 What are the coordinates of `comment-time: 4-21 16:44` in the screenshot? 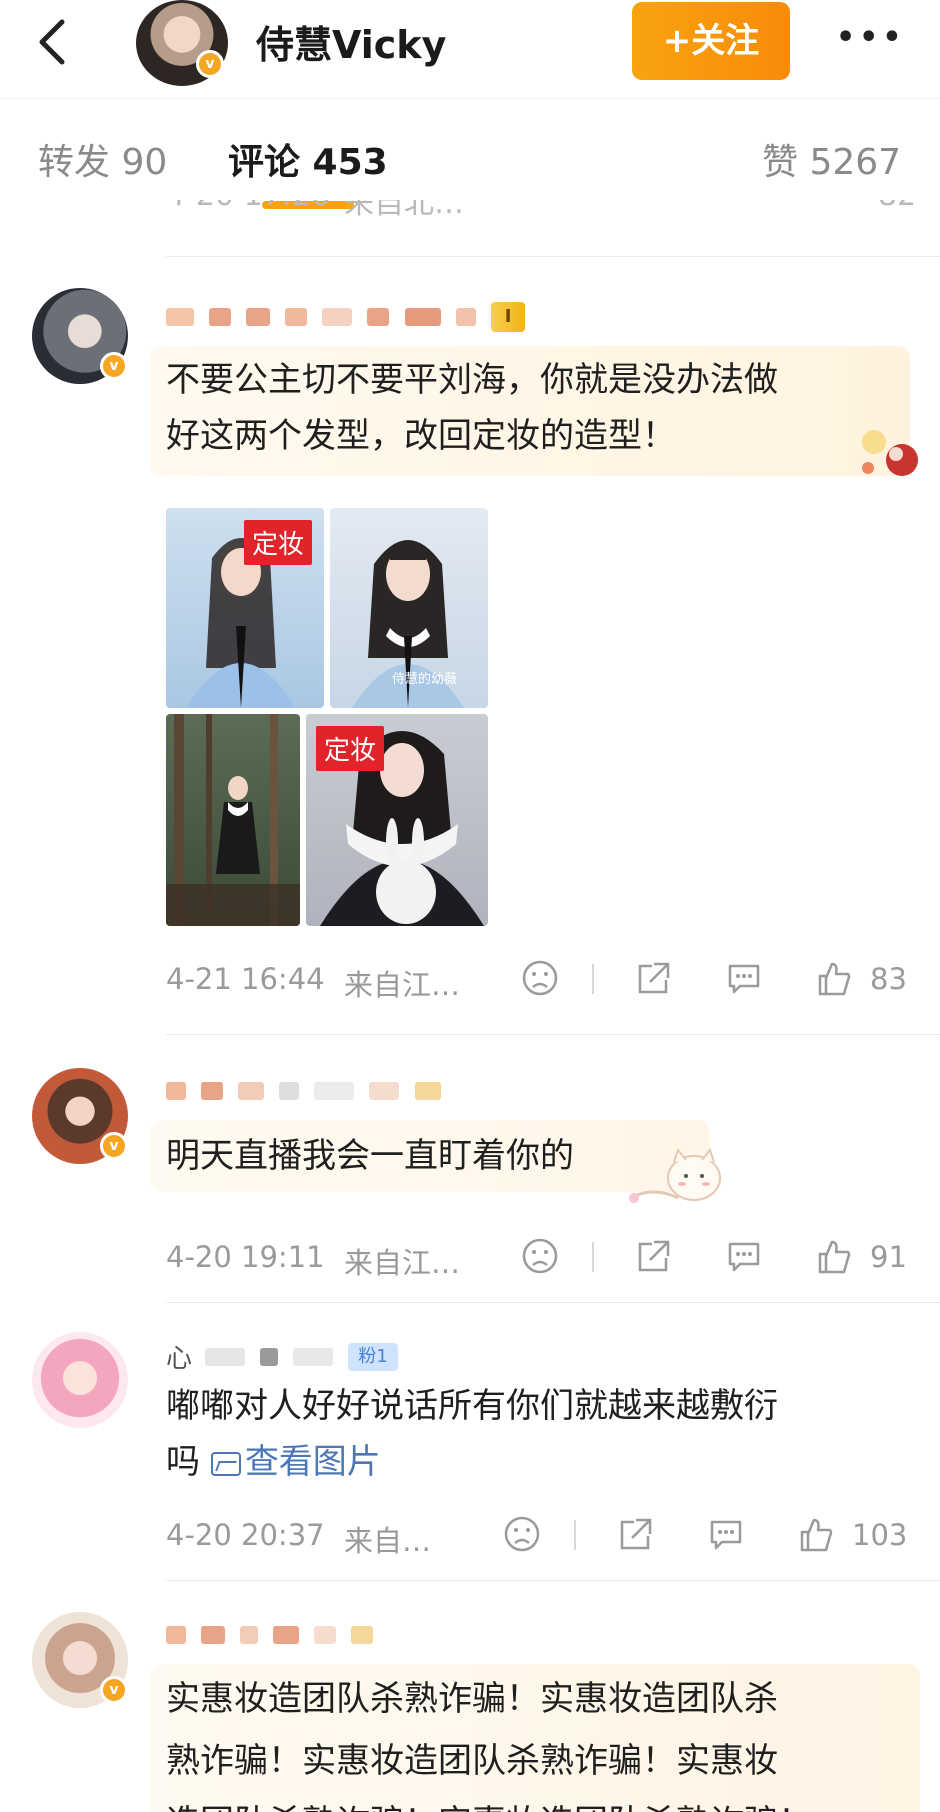 It's located at (245, 979).